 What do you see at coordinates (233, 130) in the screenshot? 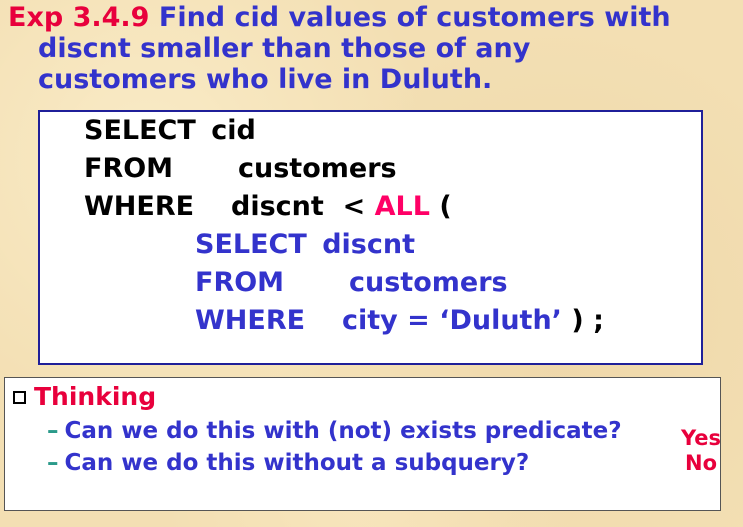
I see `sql-select-column: cid` at bounding box center [233, 130].